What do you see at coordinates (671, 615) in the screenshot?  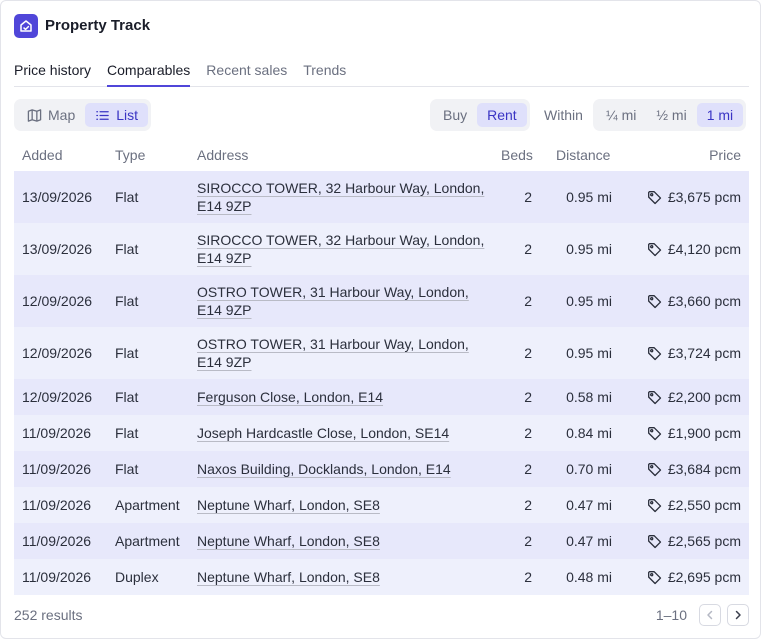 I see `page-range: 1–10` at bounding box center [671, 615].